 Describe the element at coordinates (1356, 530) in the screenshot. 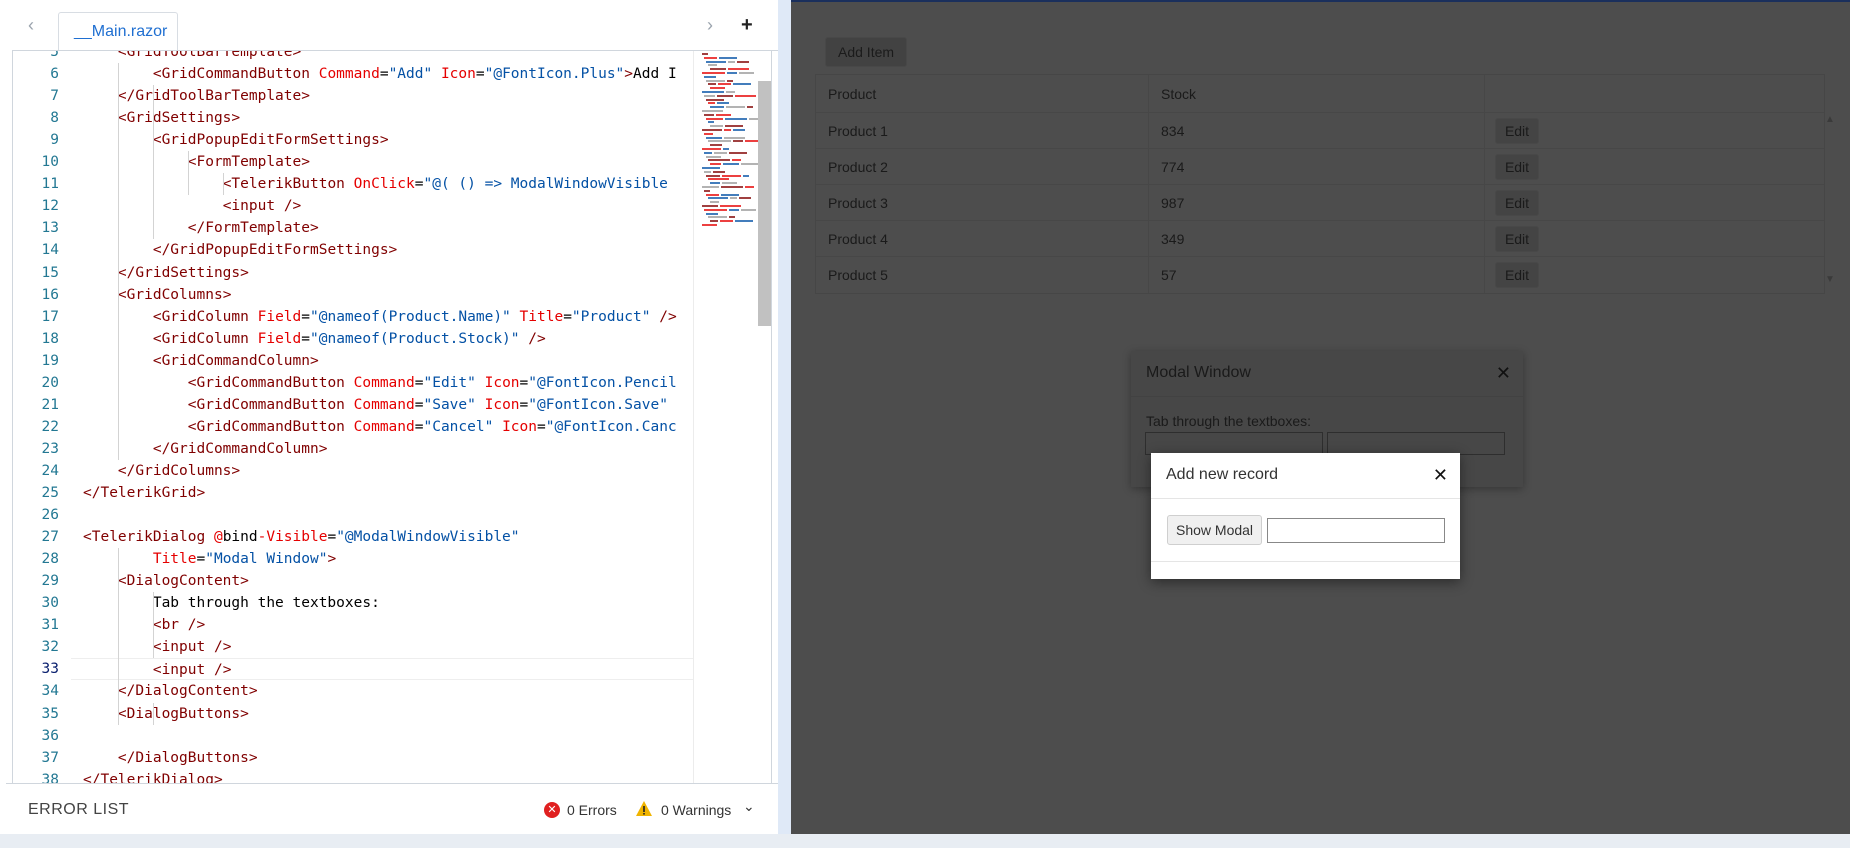

I see `popup-textbox` at that location.